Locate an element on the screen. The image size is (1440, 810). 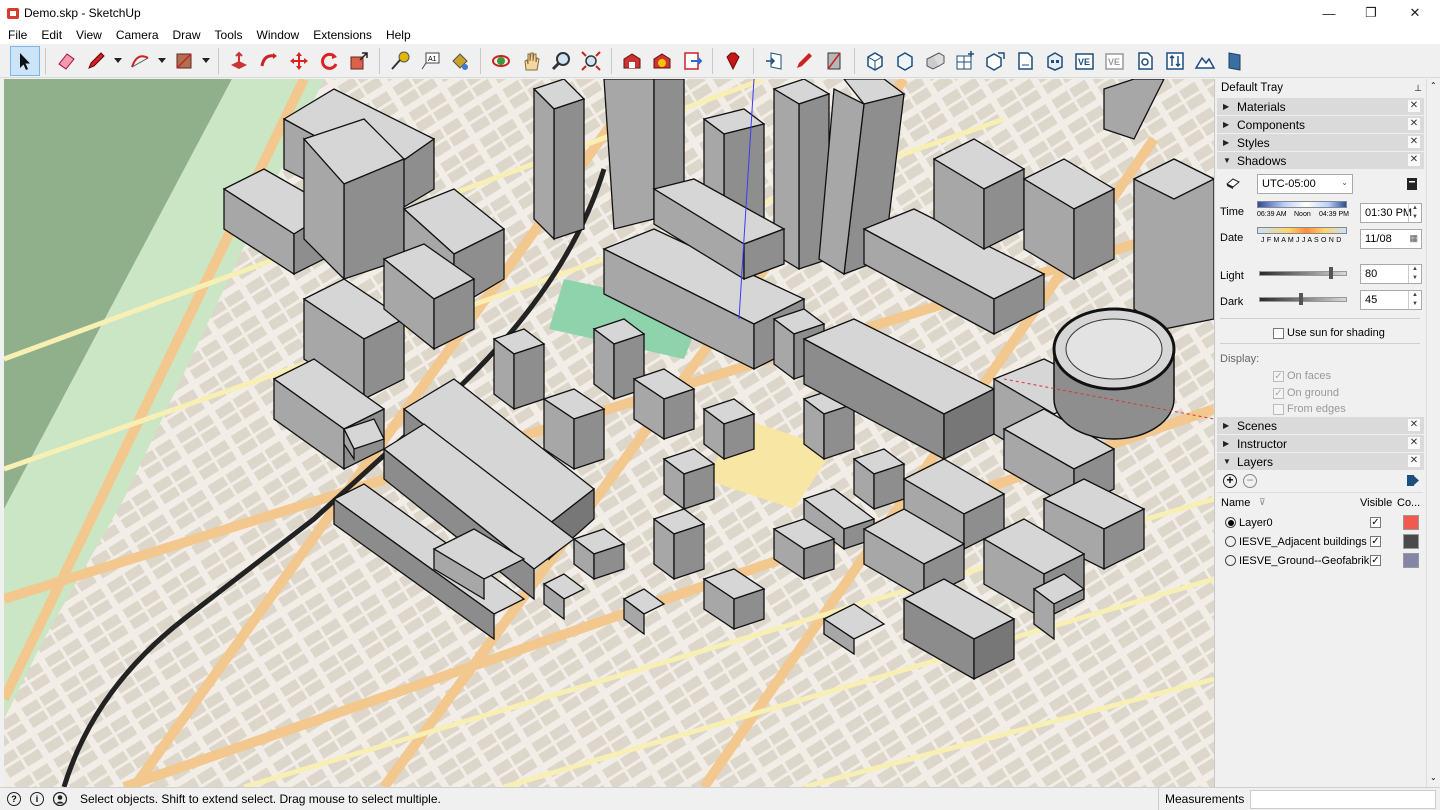
layer-details-icon is located at coordinates (1413, 480).